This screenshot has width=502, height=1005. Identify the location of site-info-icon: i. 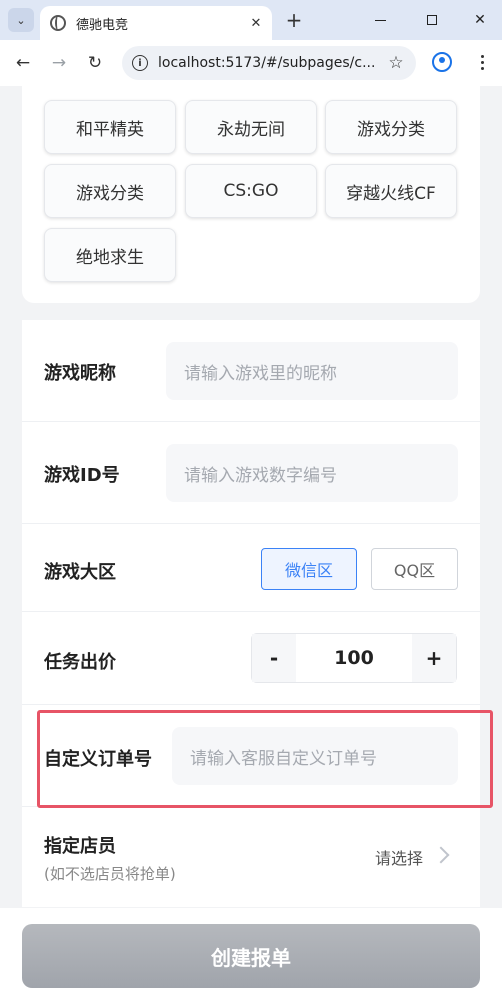
(140, 63).